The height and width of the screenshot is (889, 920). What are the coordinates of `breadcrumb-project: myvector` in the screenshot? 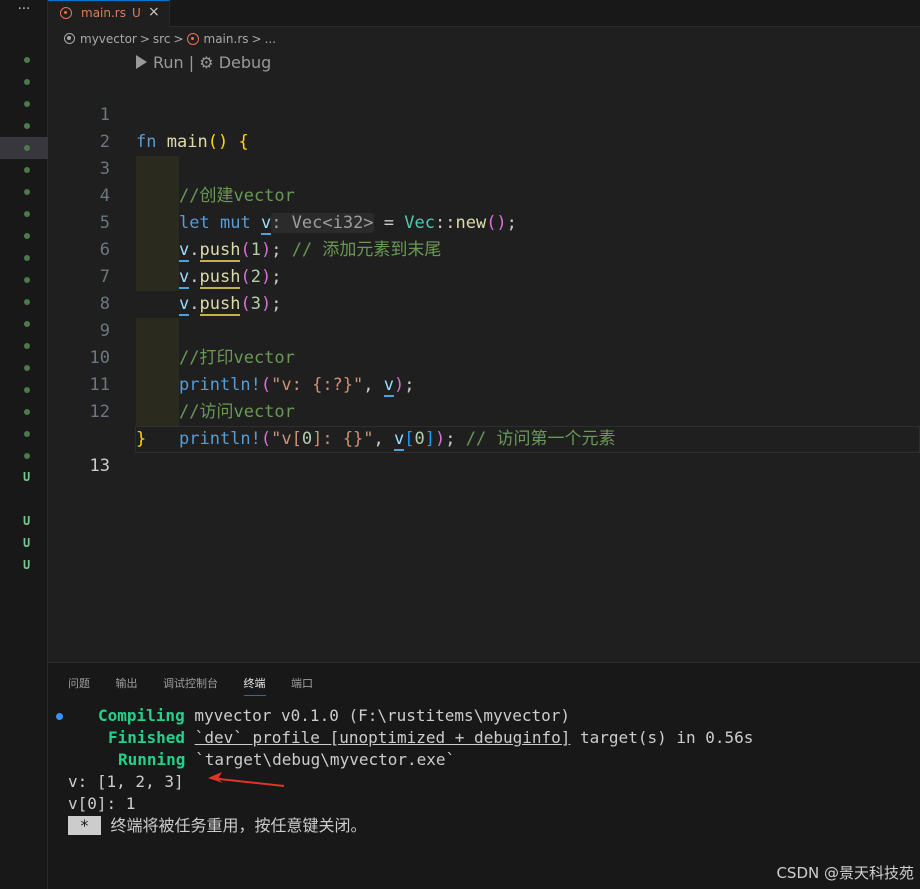 It's located at (108, 39).